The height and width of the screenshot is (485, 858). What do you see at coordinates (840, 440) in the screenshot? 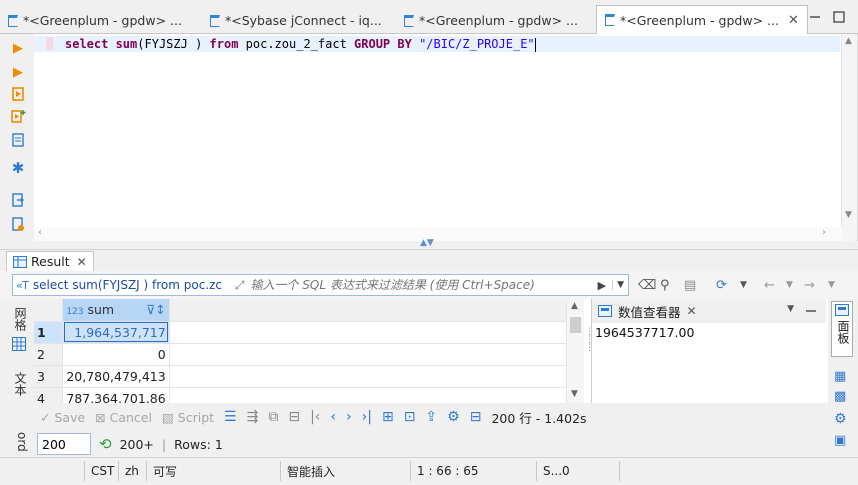
I see `toggle-panel-icon: ▣` at bounding box center [840, 440].